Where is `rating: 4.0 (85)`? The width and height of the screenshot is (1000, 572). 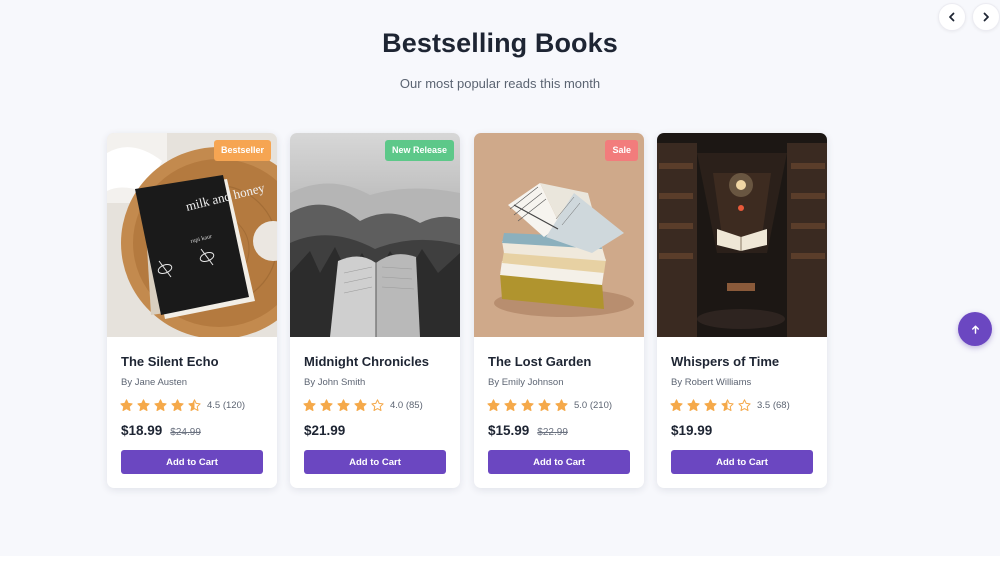 rating: 4.0 (85) is located at coordinates (363, 405).